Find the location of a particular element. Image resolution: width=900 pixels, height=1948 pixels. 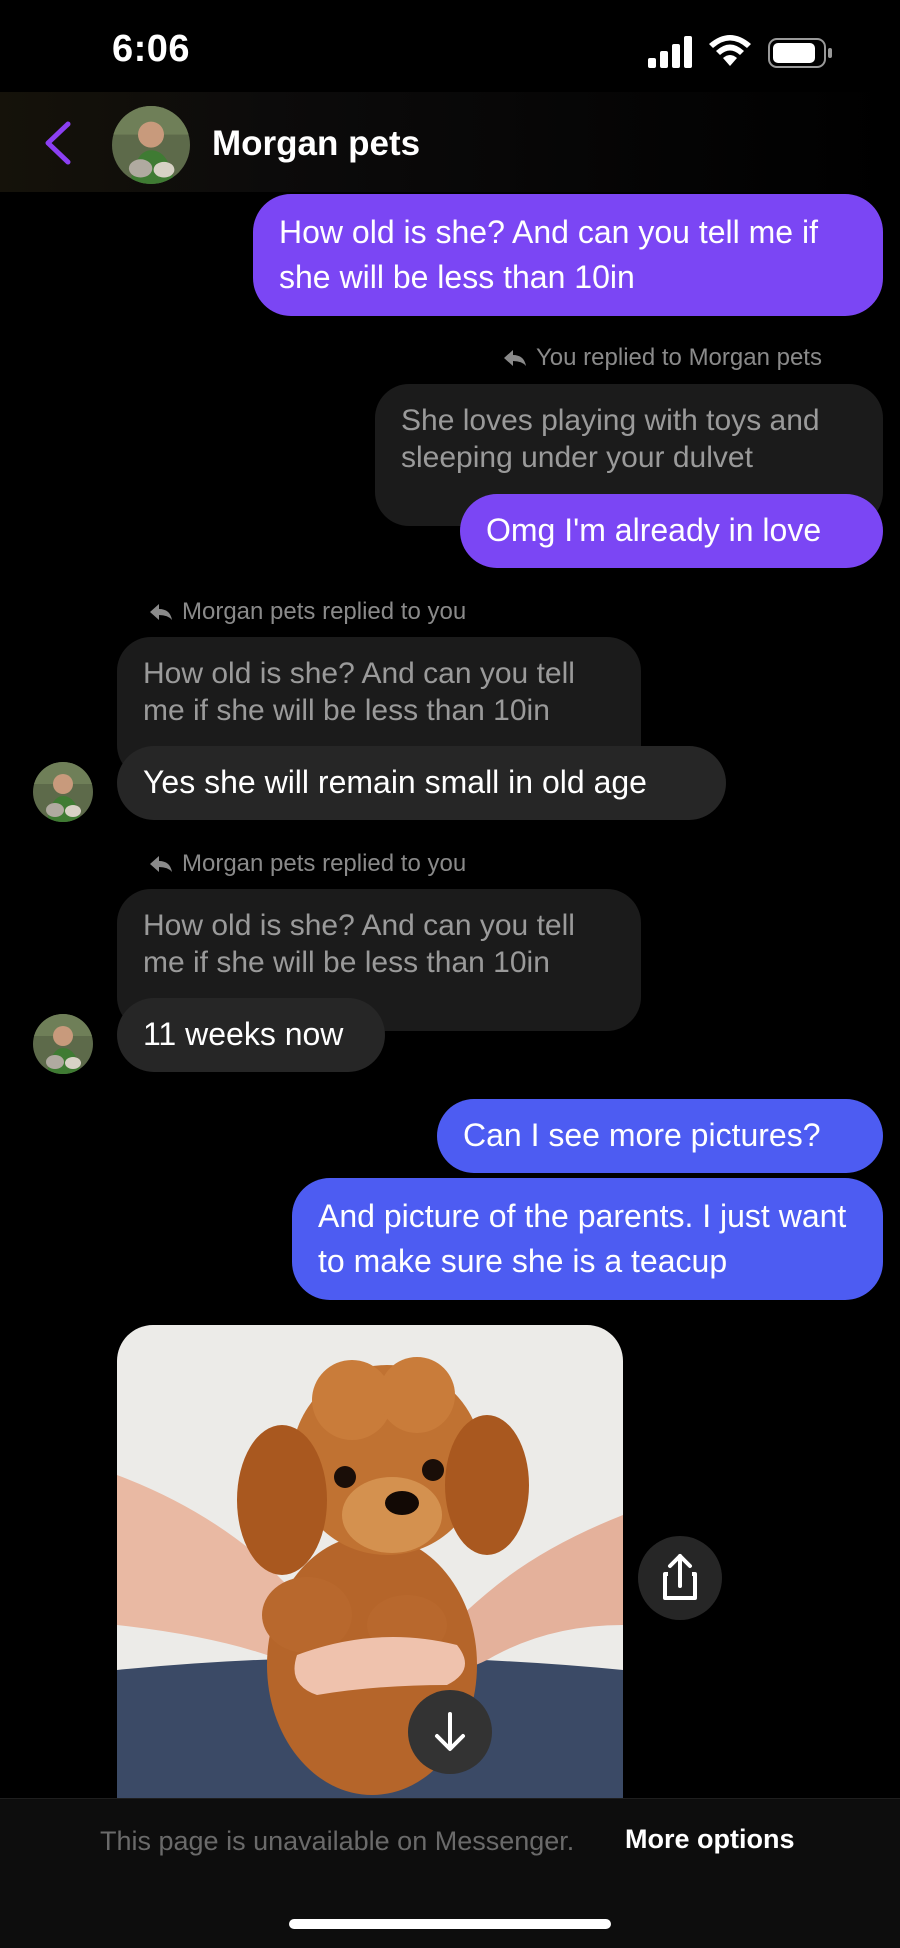

outgoing-message: Can I see more pictures? is located at coordinates (660, 1136).